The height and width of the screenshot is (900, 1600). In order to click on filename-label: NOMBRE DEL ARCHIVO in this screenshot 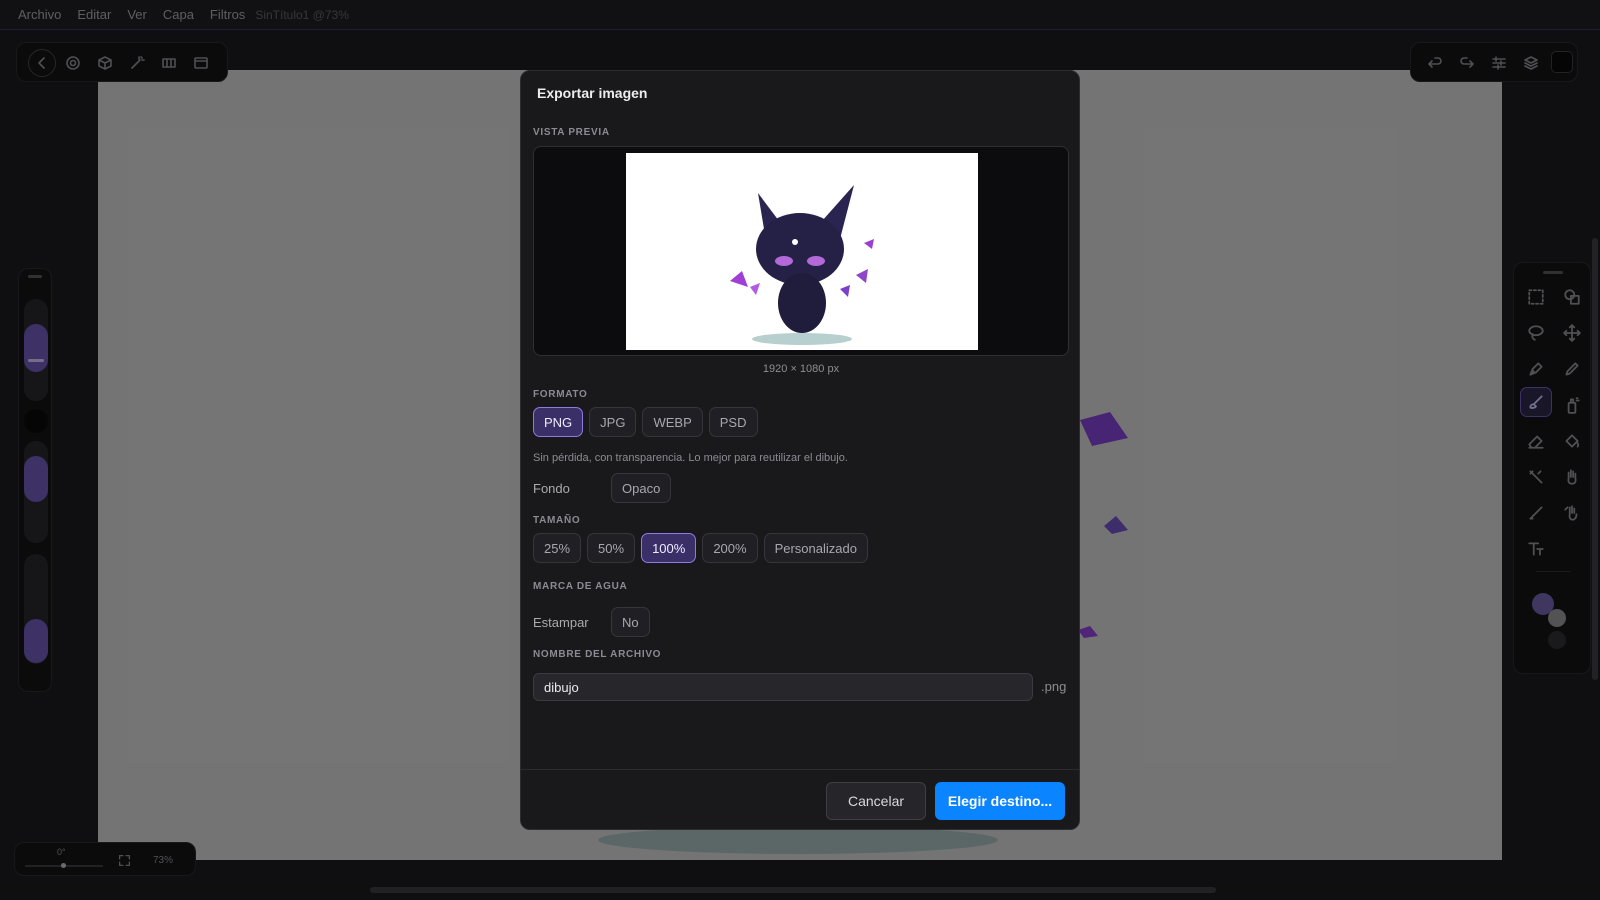, I will do `click(597, 654)`.